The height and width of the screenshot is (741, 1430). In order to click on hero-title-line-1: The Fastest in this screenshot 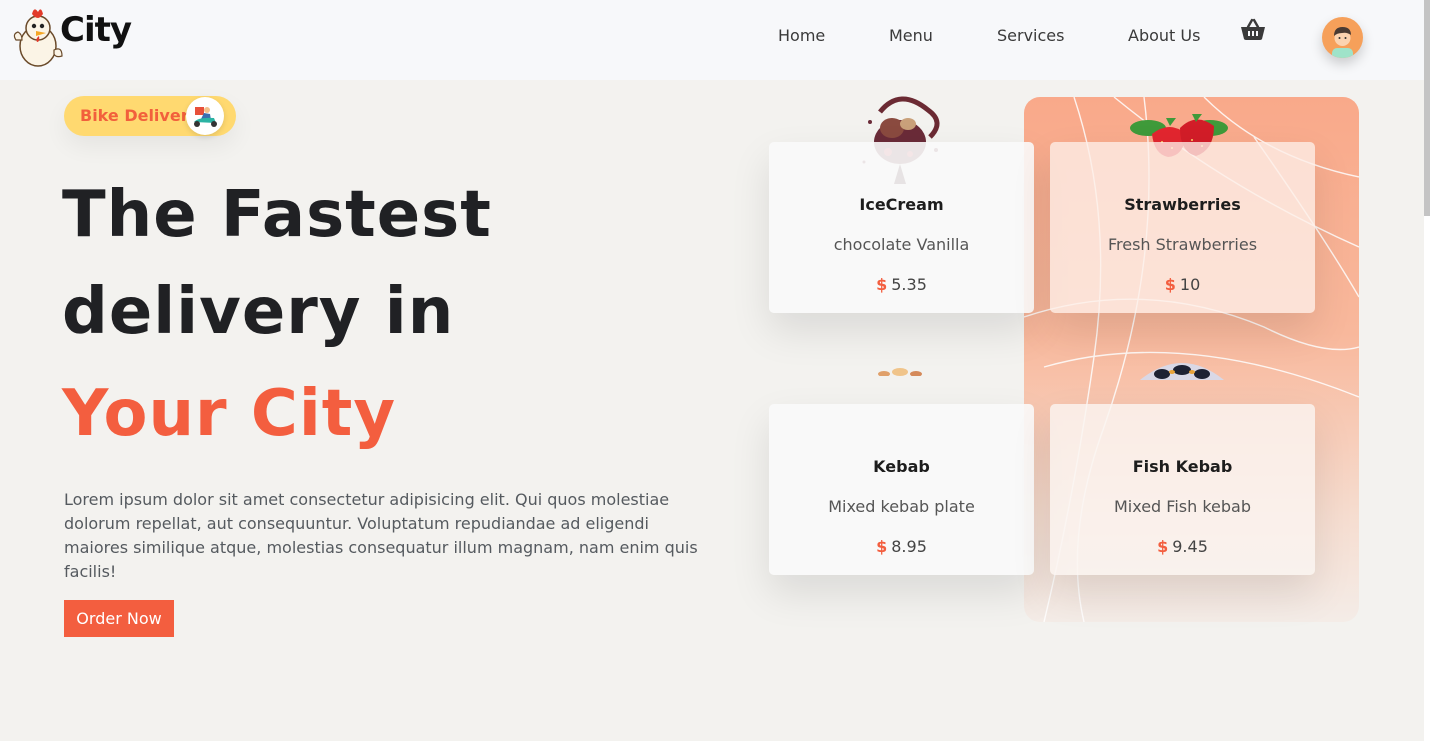, I will do `click(277, 215)`.